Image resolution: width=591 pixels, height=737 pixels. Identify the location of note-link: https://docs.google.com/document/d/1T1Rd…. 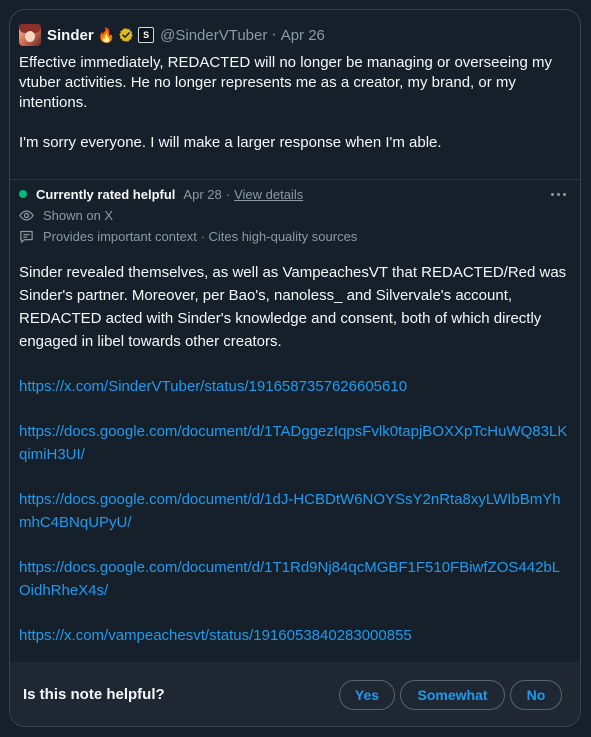
(289, 579).